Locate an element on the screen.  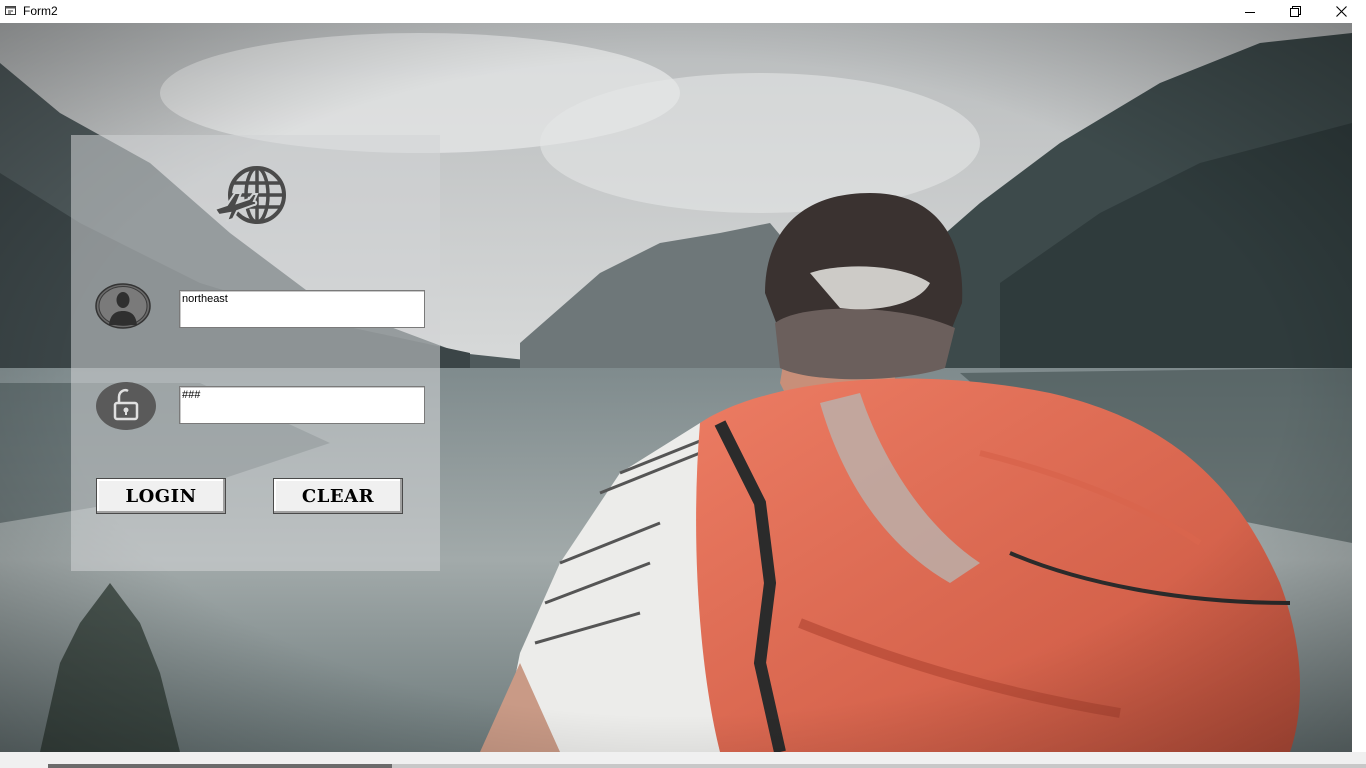
unlock-icon is located at coordinates (126, 406).